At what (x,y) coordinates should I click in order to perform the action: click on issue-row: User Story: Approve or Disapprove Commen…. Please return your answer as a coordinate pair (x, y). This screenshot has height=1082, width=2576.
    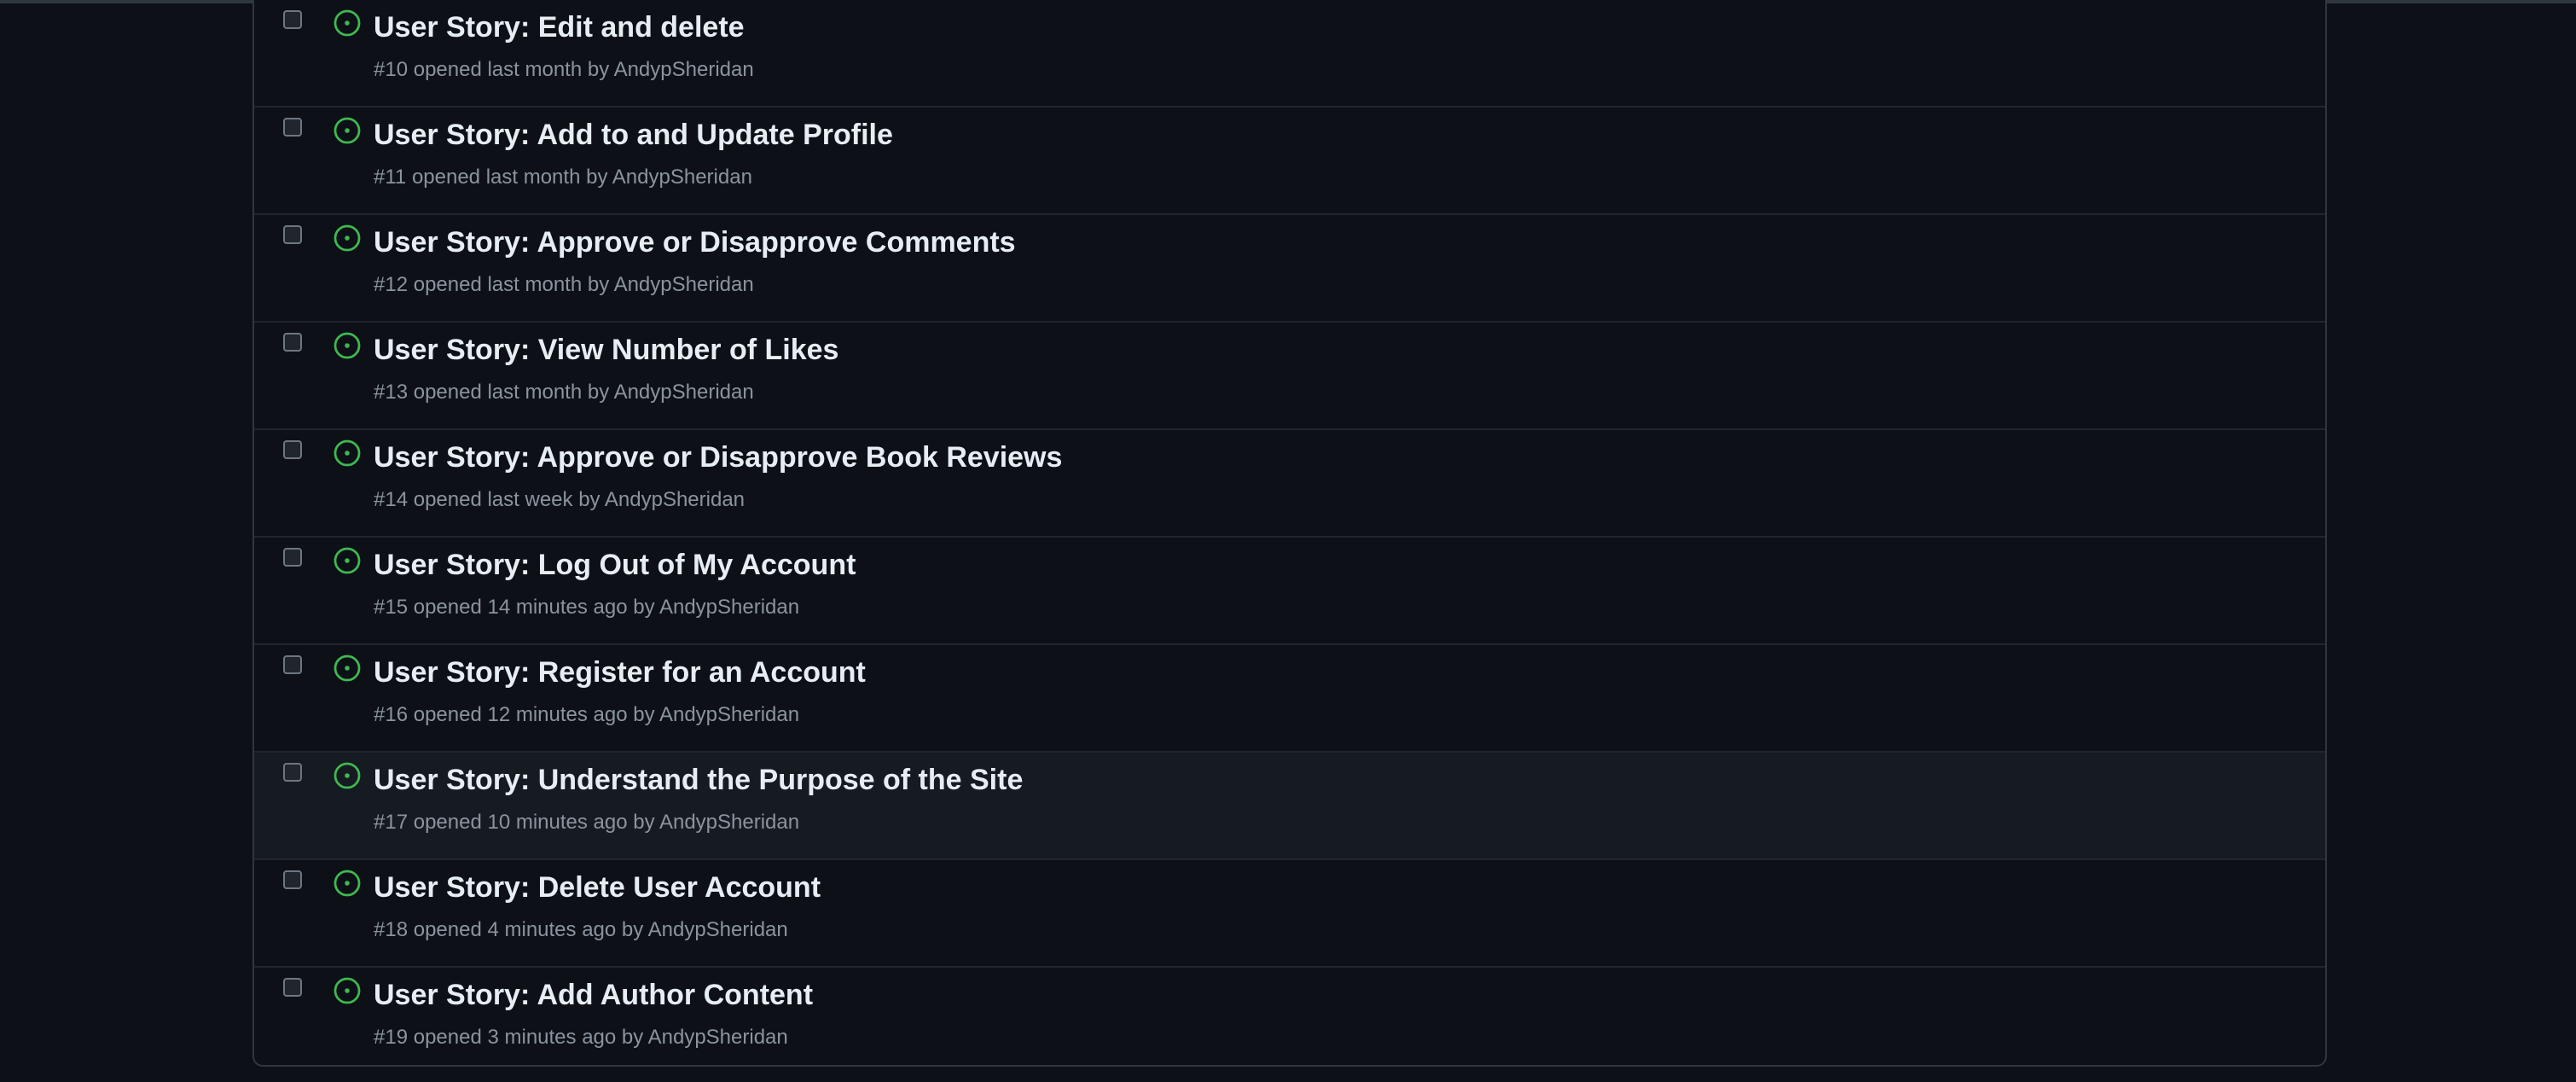
    Looking at the image, I should click on (1289, 269).